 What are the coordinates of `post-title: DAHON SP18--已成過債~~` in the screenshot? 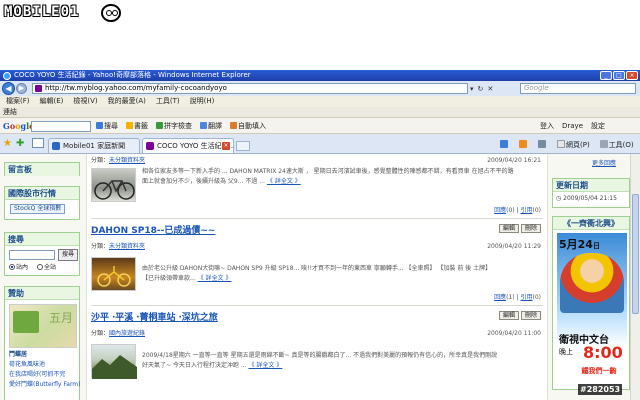 It's located at (153, 229).